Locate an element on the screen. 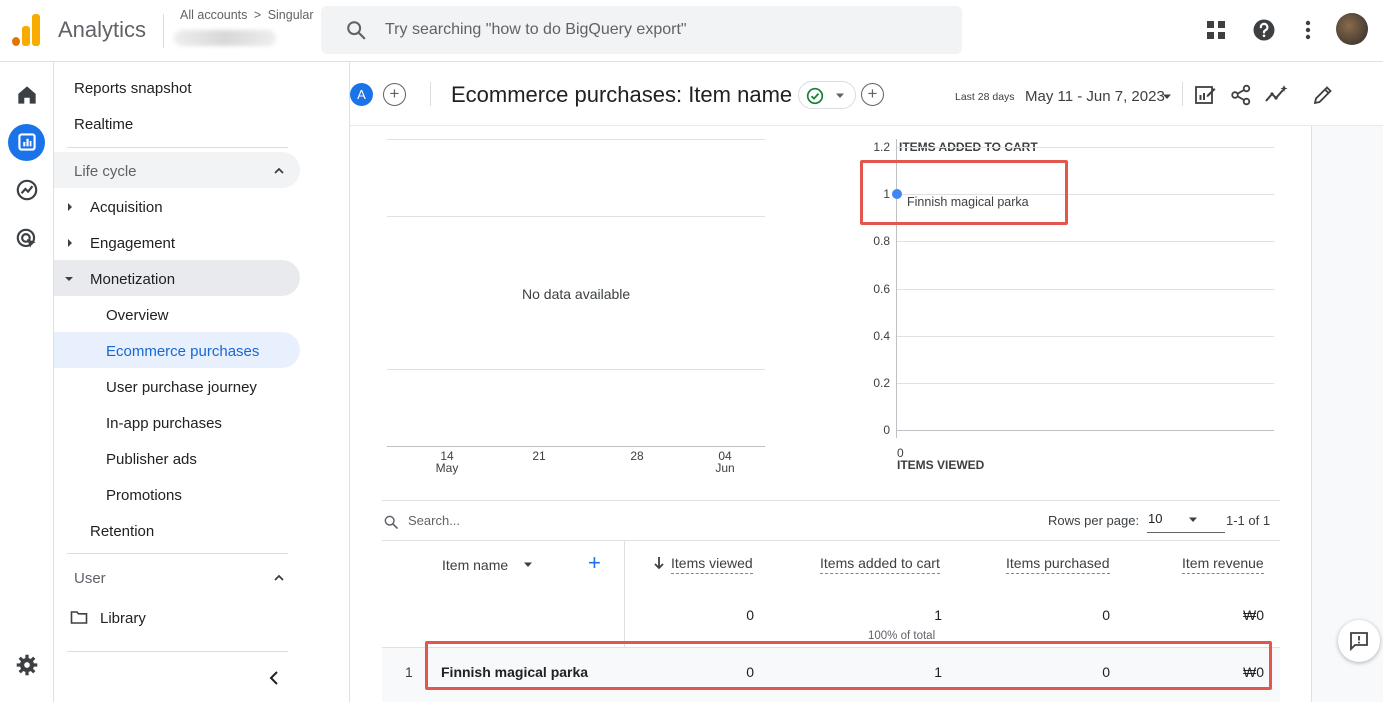  nav-realtime: Realtime is located at coordinates (103, 124).